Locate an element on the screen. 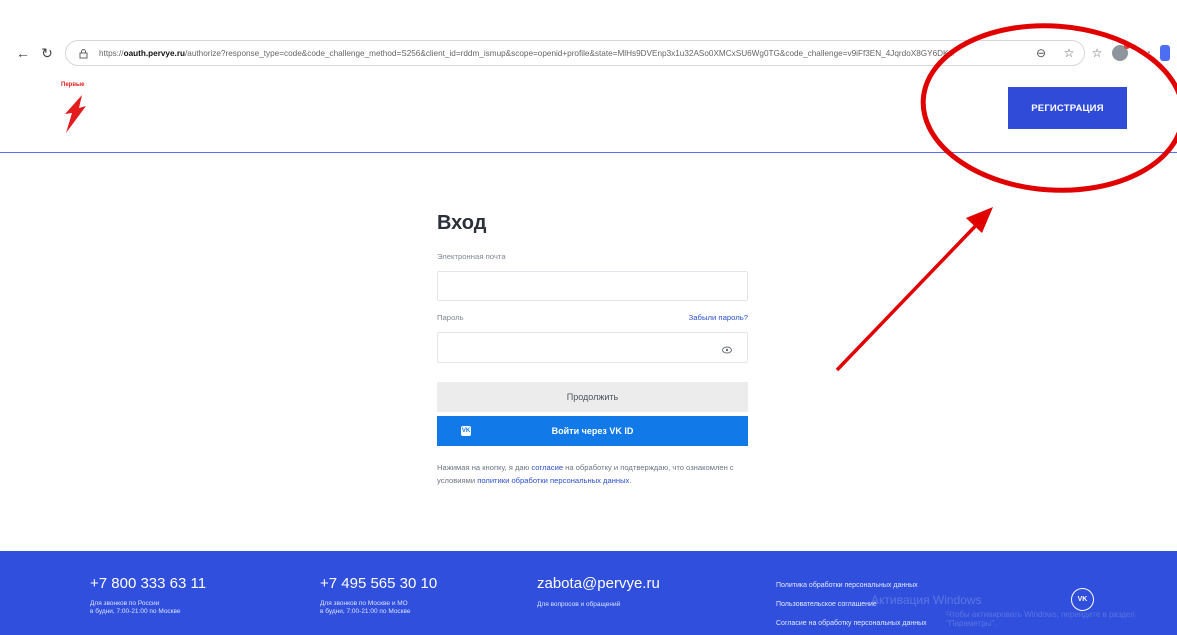 The image size is (1177, 635). phone-moscow-note-2: в будни, 7:00-21:00 по Москве is located at coordinates (365, 611).